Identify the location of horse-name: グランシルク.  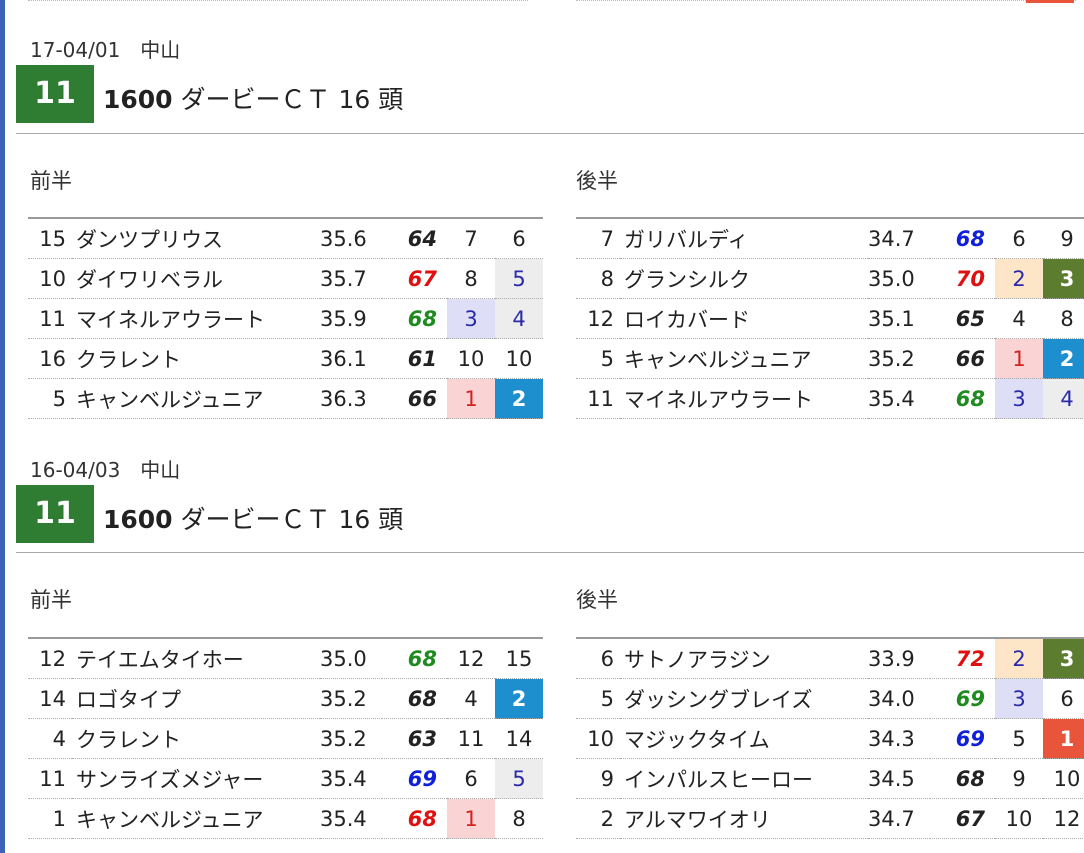
(744, 278).